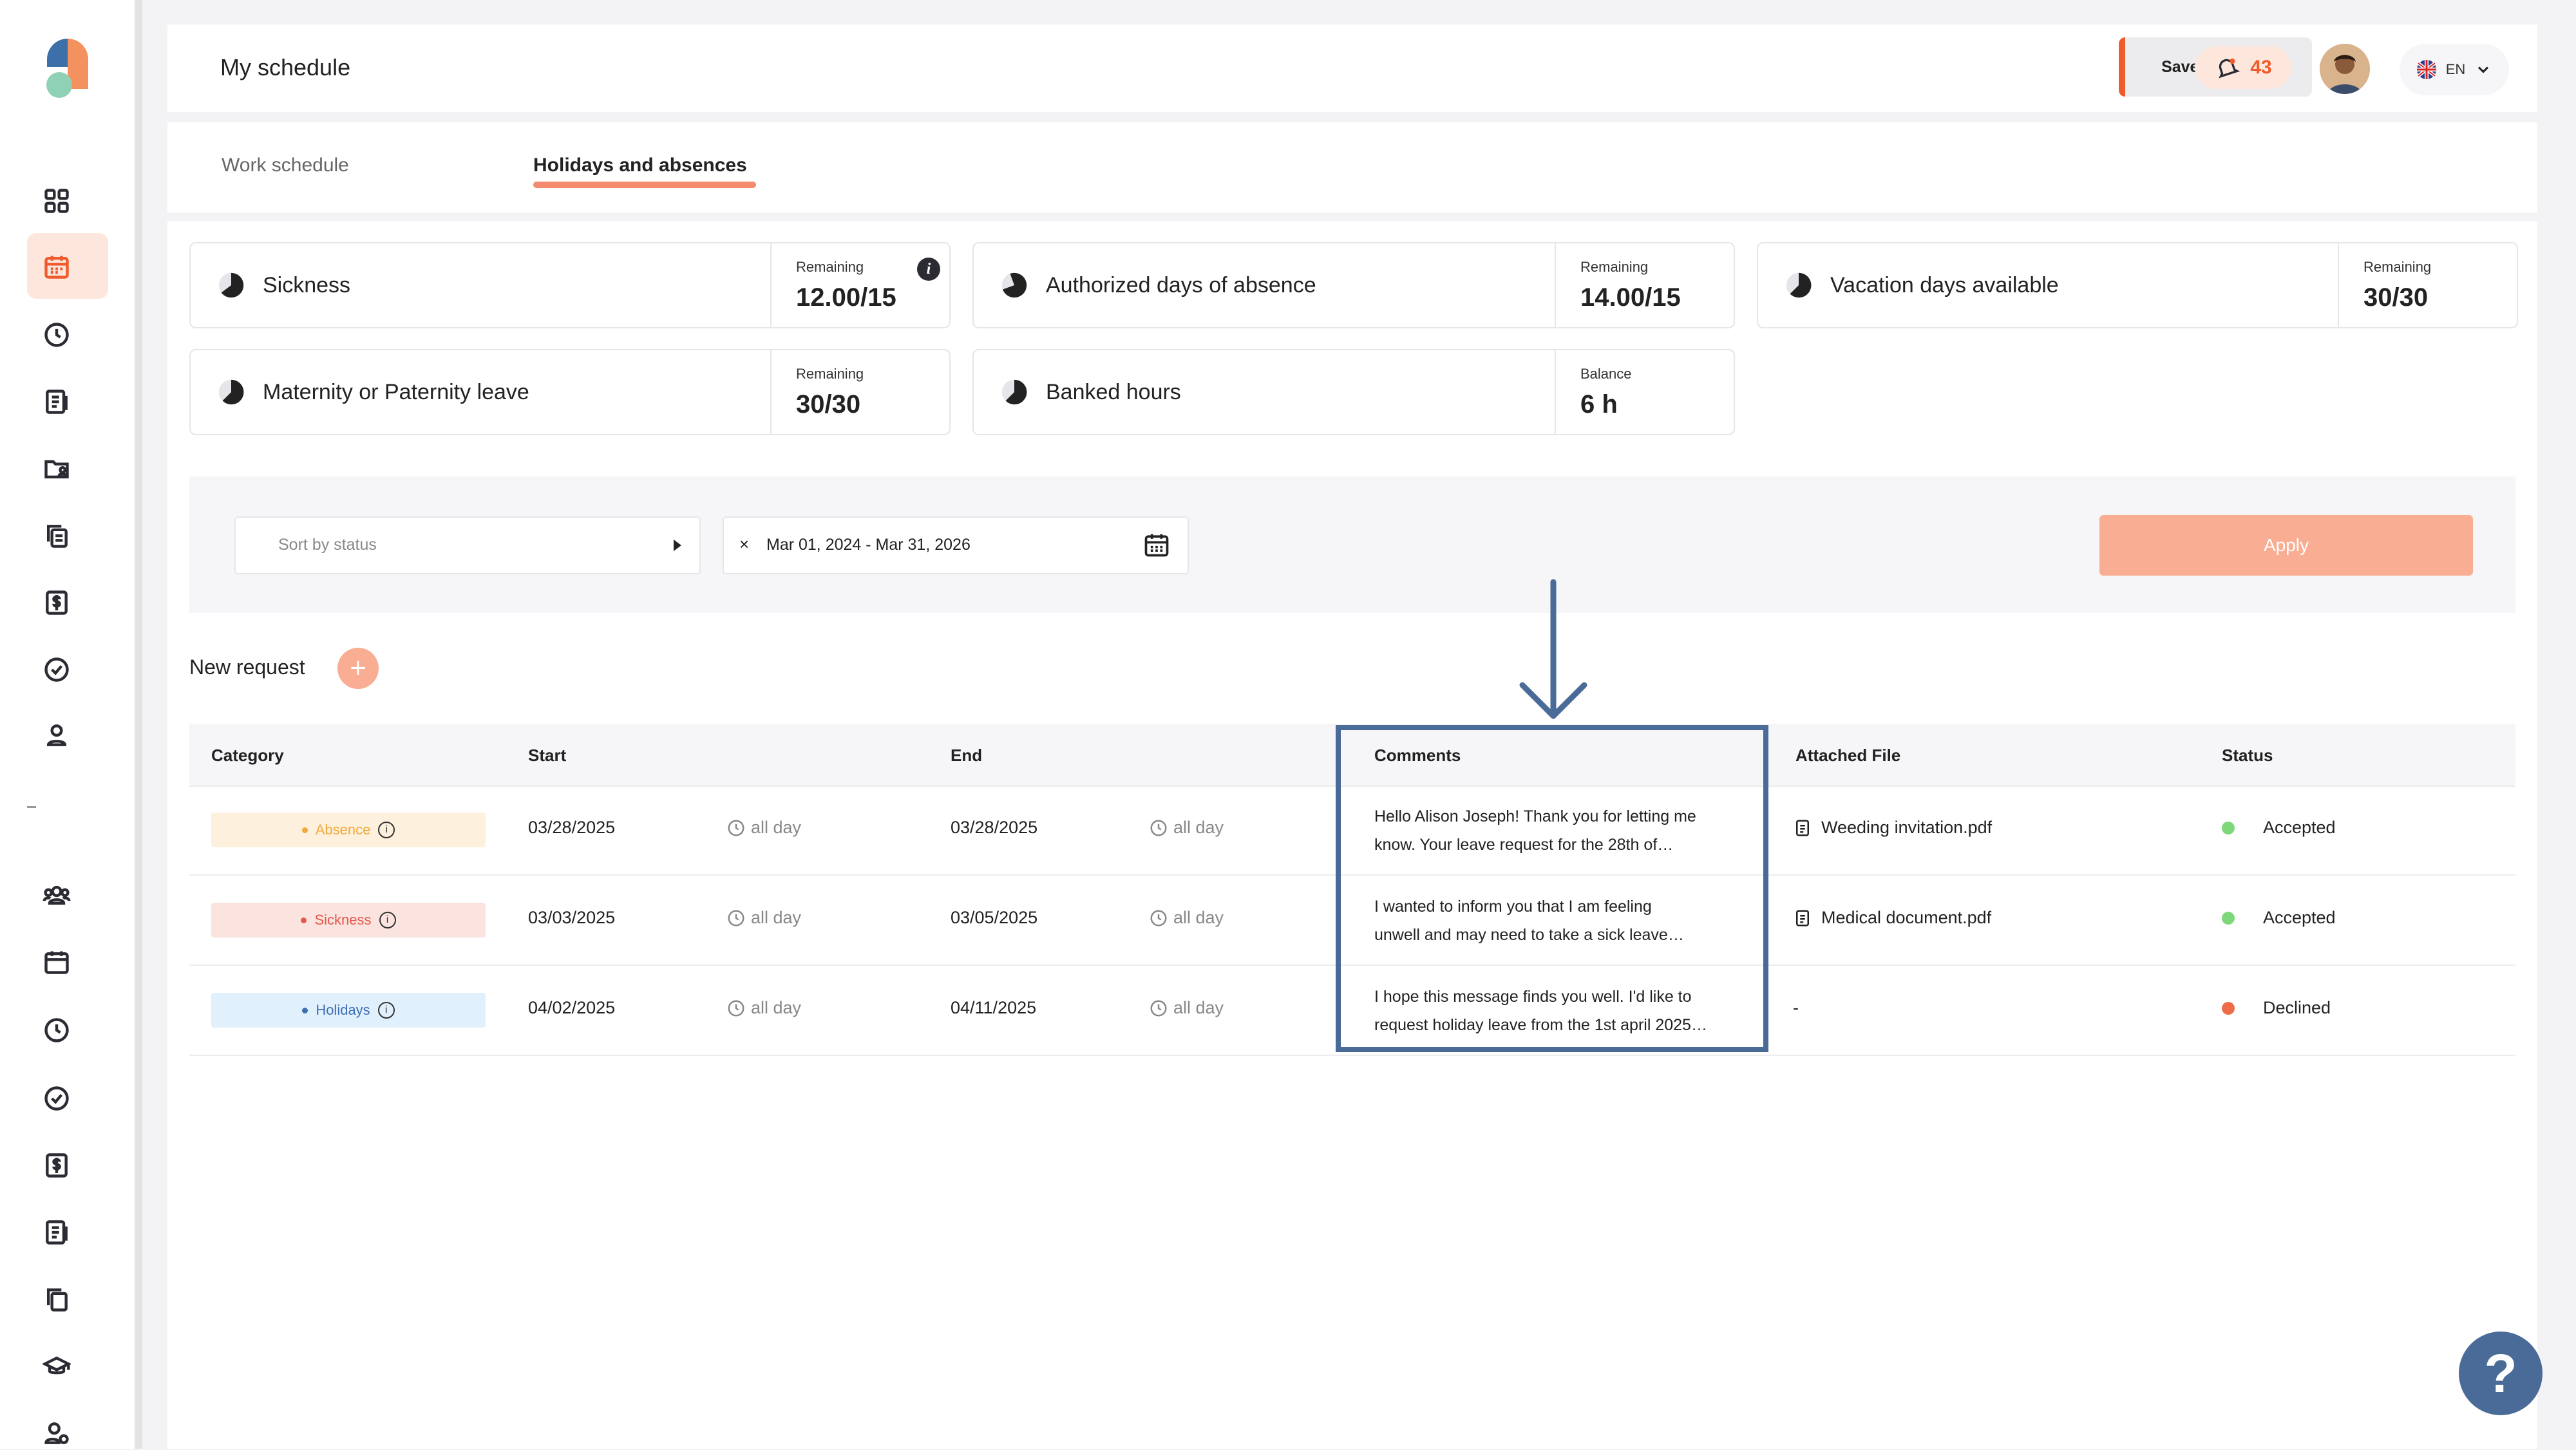 This screenshot has height=1450, width=2576. Describe the element at coordinates (56, 1165) in the screenshot. I see `dollar-alt-icon` at that location.